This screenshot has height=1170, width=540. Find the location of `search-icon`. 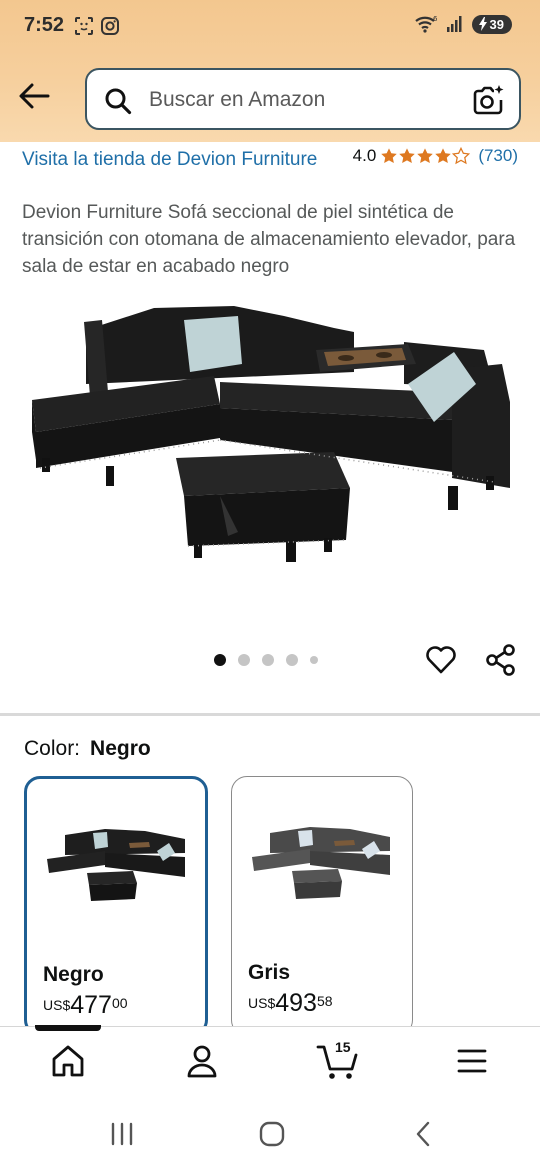

search-icon is located at coordinates (118, 101).